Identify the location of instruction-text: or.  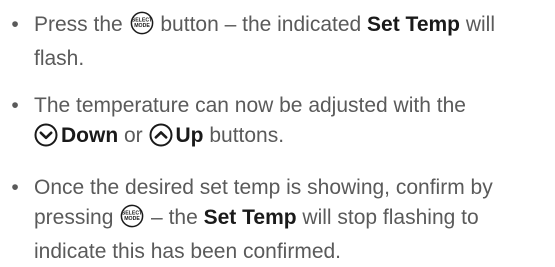
(133, 135).